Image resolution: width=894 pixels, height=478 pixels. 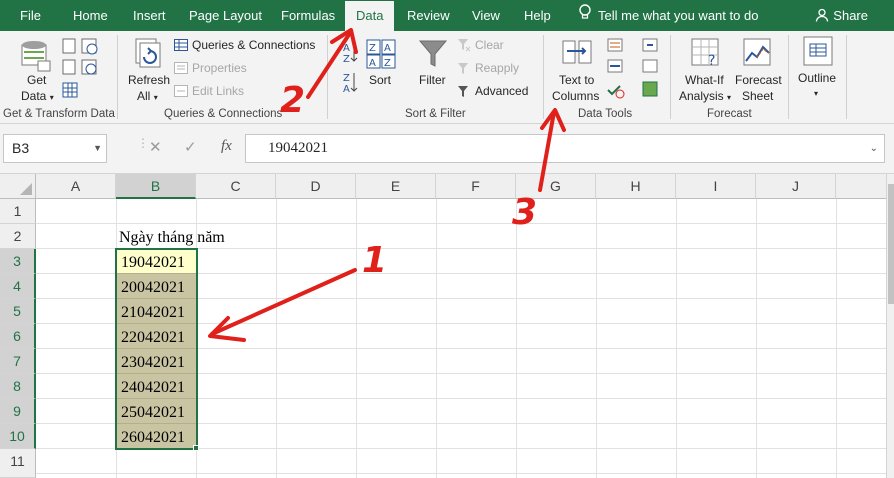 I want to click on text-to-columns-icon, so click(x=577, y=54).